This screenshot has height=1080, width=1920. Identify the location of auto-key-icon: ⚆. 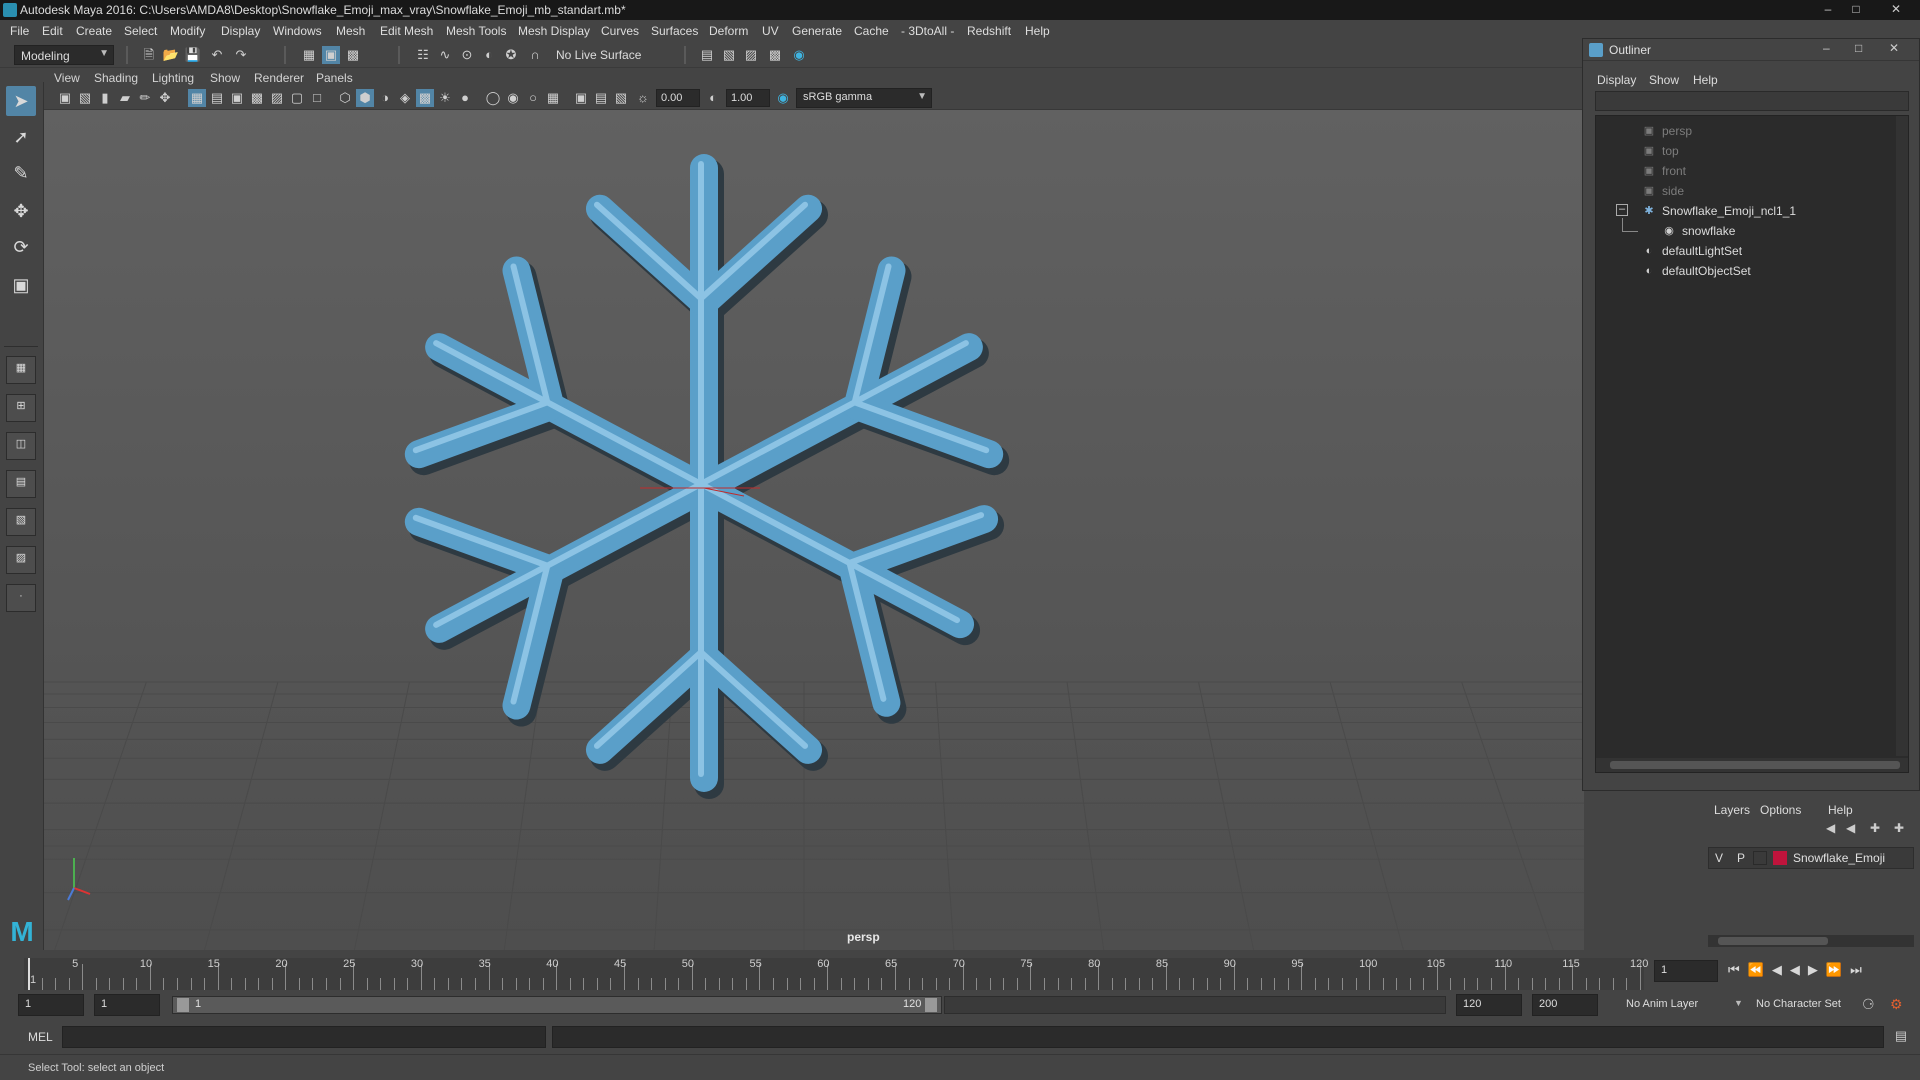
(1868, 1004).